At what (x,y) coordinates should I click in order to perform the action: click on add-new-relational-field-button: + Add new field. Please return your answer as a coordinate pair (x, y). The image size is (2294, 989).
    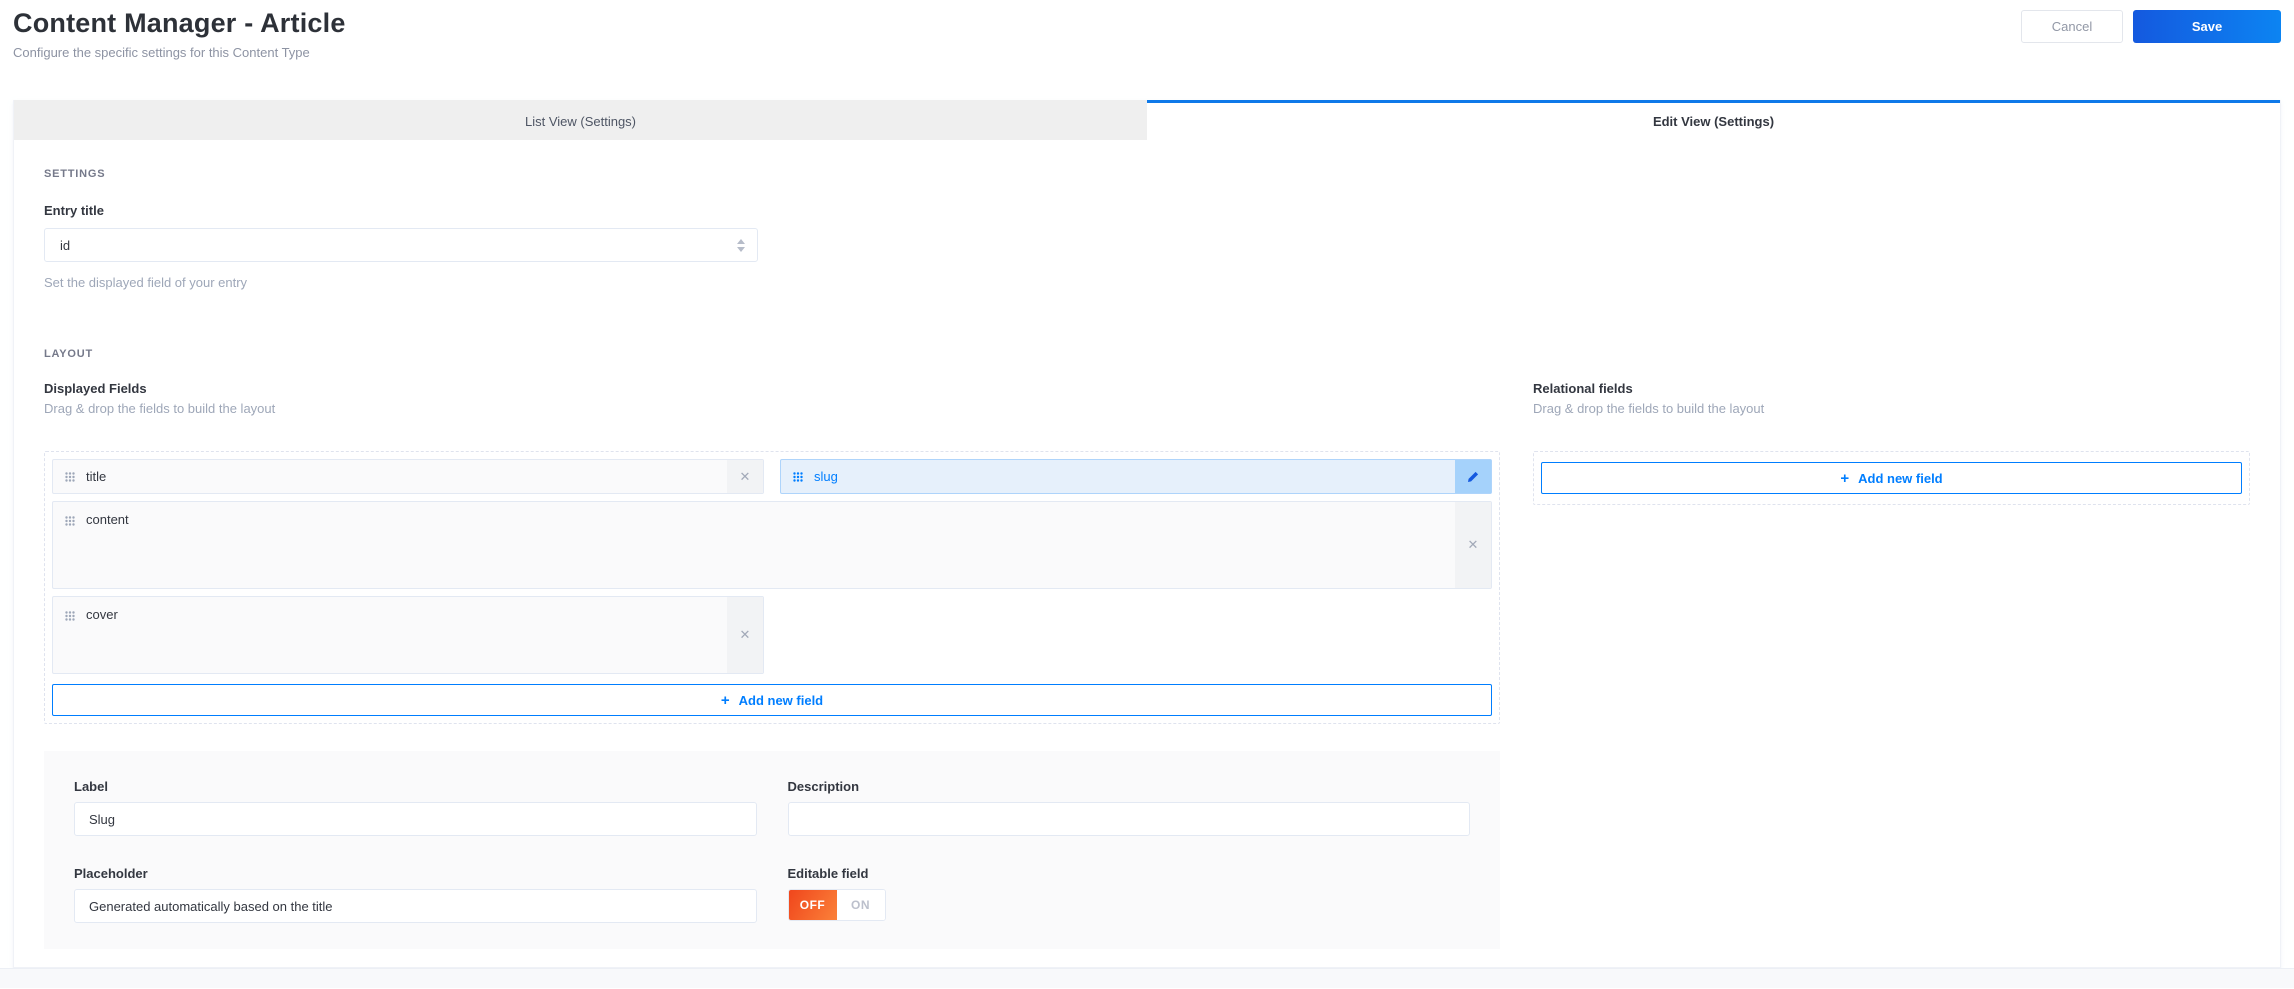
    Looking at the image, I should click on (1891, 478).